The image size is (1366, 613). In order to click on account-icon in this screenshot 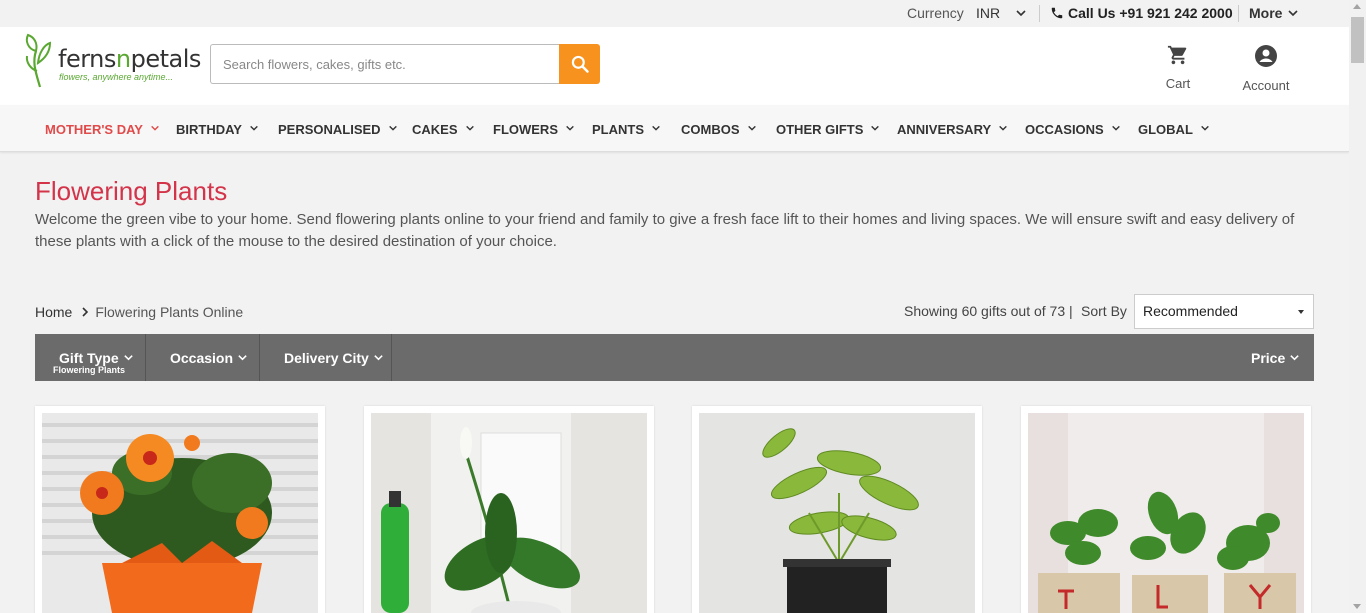, I will do `click(1266, 56)`.